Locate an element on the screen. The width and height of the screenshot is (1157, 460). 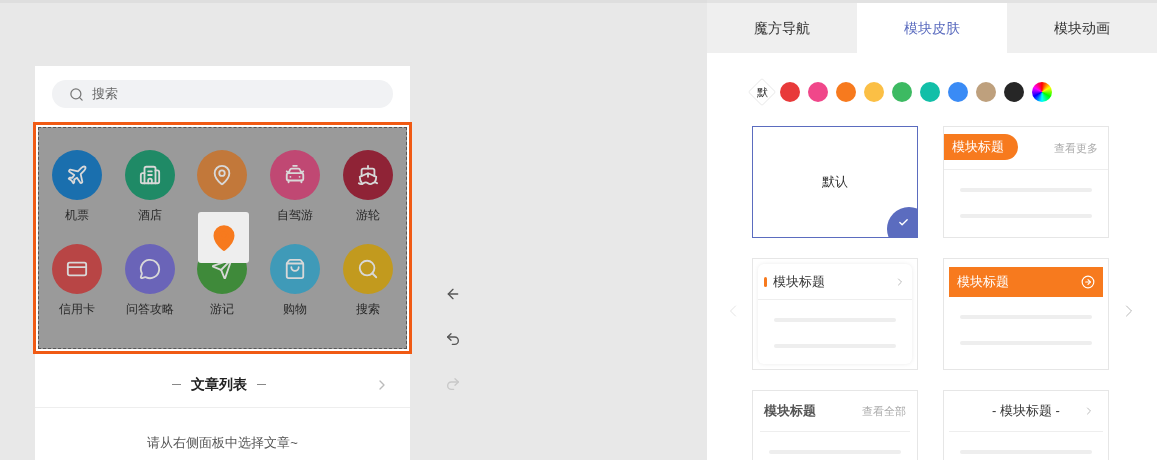
search-field: 搜索 is located at coordinates (222, 94).